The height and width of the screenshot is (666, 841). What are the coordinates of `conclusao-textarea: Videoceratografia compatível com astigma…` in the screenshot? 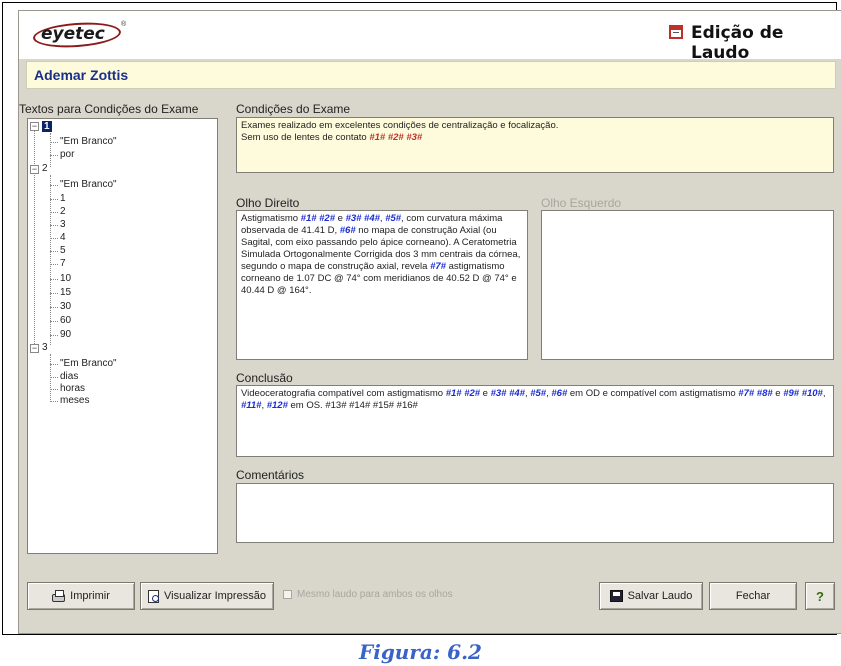 It's located at (535, 421).